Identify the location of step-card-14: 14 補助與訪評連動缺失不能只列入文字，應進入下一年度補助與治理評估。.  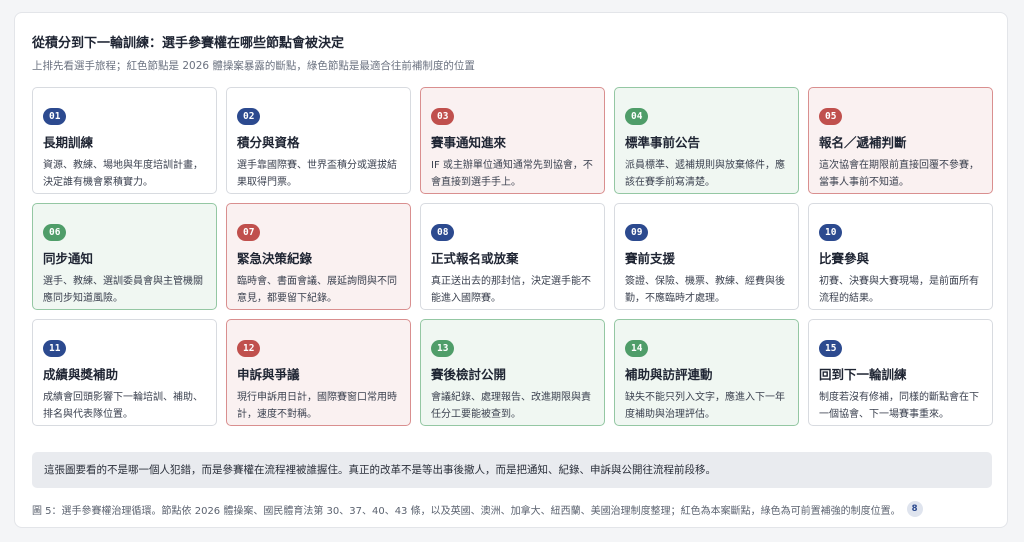
(706, 372).